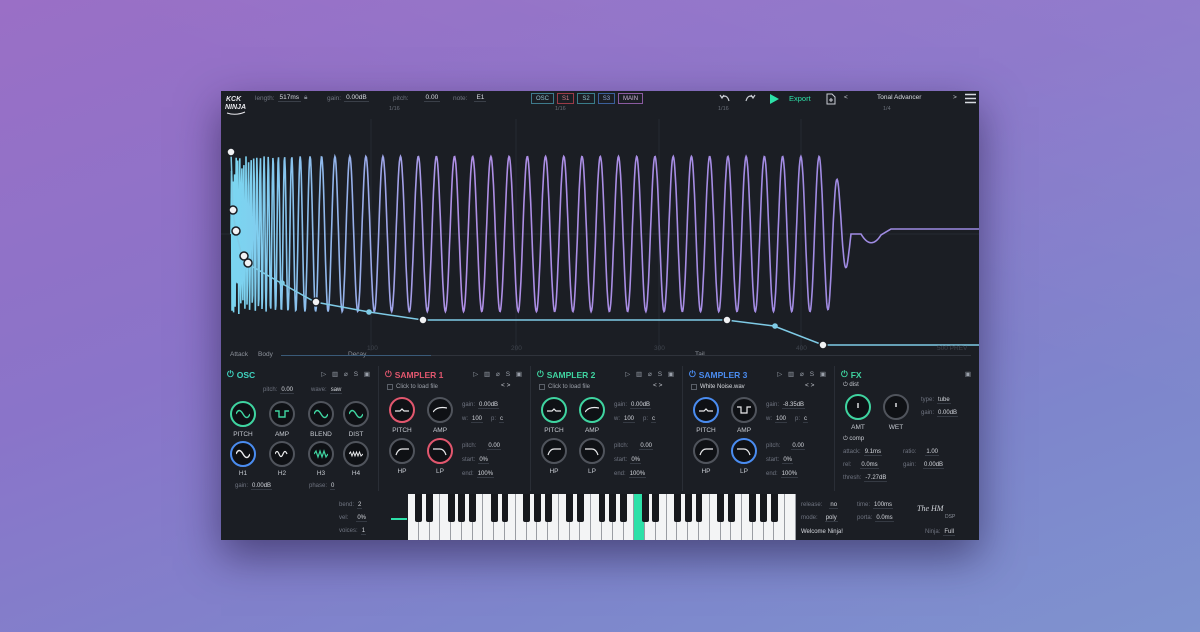 The height and width of the screenshot is (632, 1200). I want to click on menu-icon, so click(970, 98).